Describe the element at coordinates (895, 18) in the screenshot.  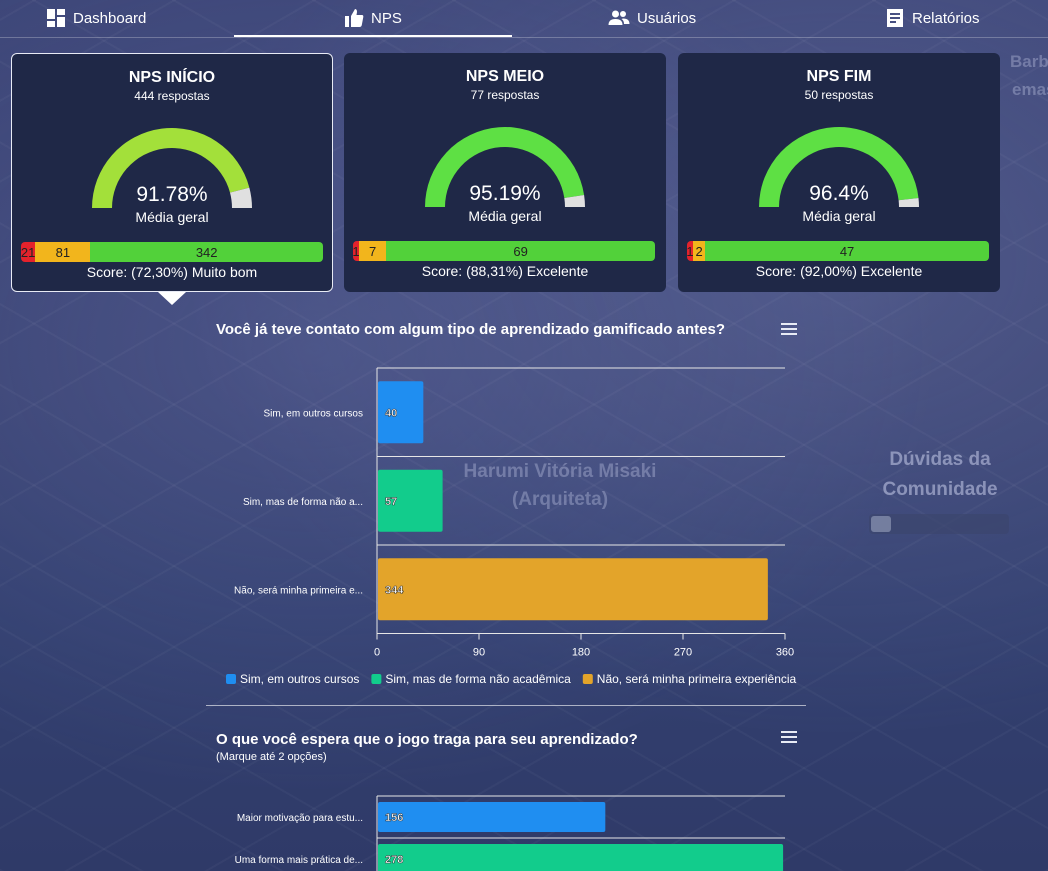
I see `report-icon` at that location.